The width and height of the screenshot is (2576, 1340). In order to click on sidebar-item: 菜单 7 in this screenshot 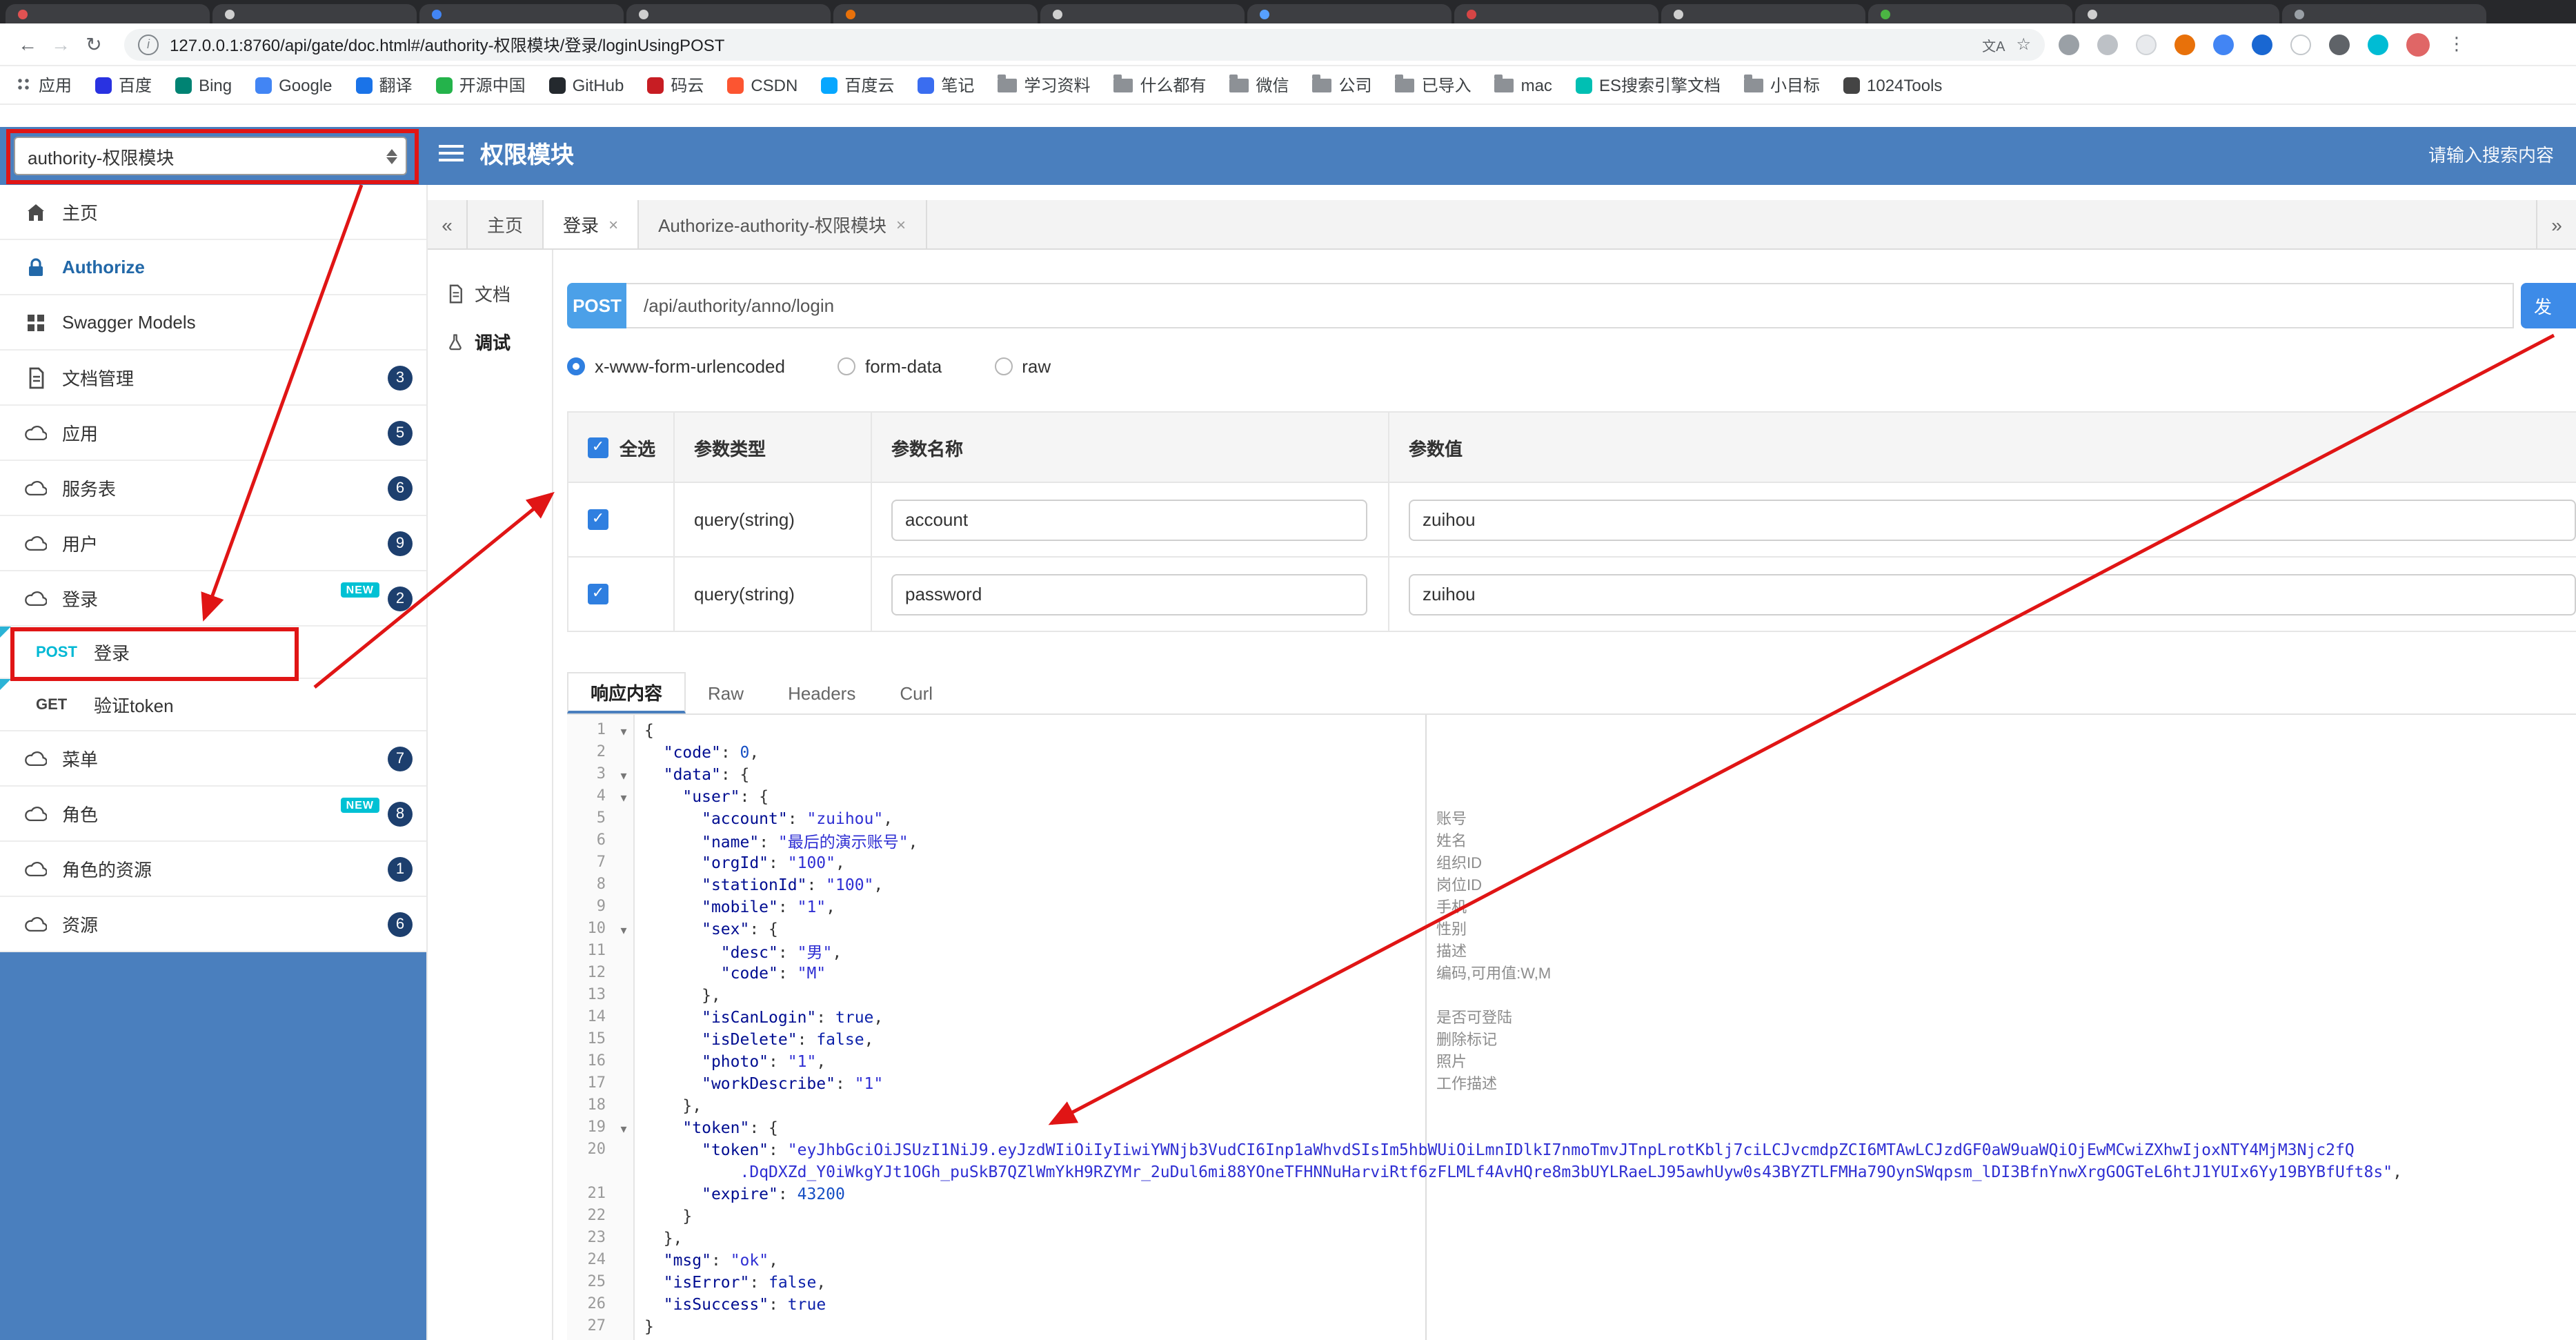, I will do `click(213, 759)`.